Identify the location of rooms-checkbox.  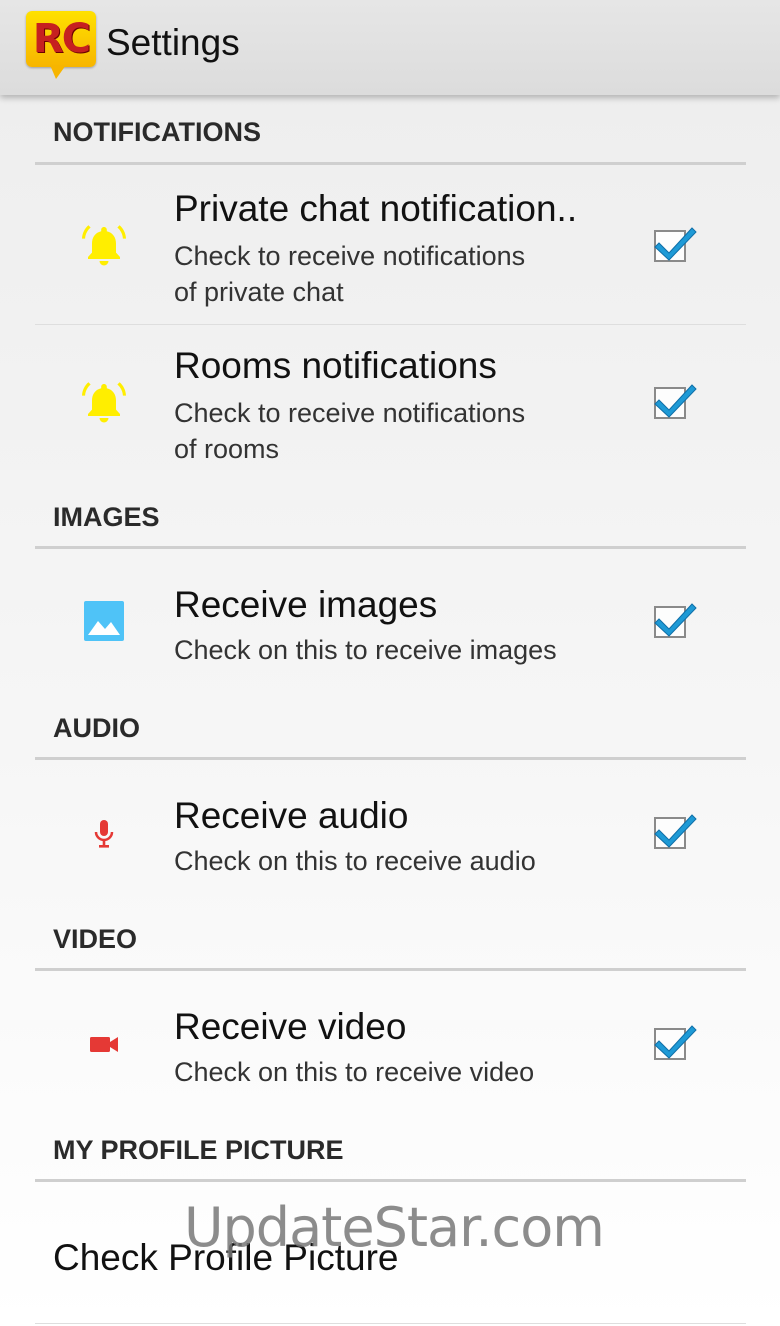
(675, 401).